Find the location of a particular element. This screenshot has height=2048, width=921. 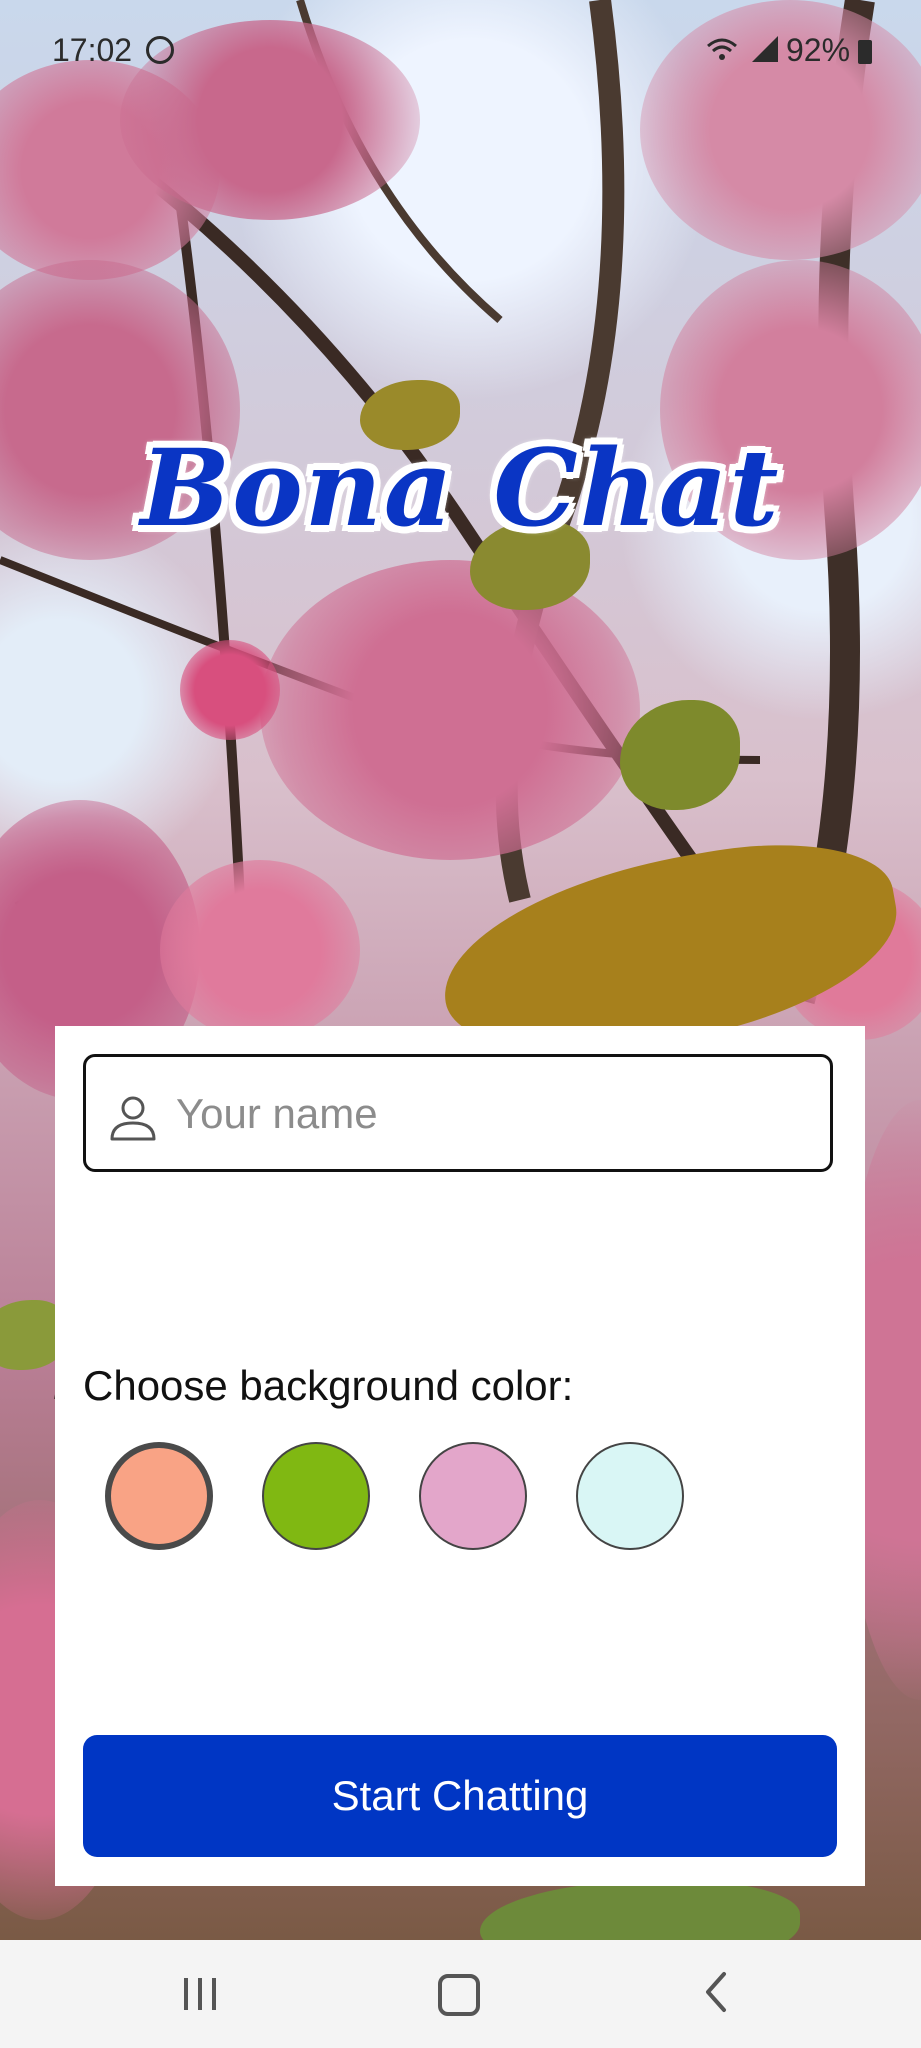

color-swatch-green is located at coordinates (316, 1496).